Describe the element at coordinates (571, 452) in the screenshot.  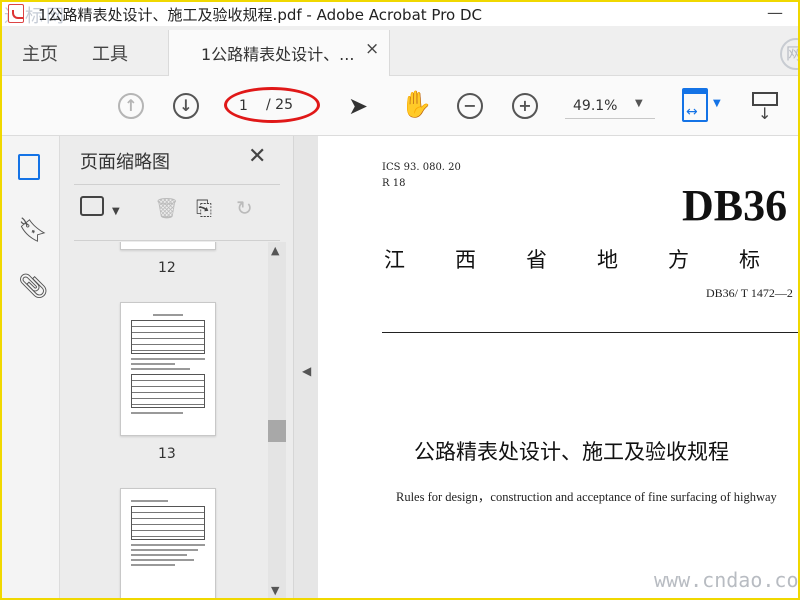
I see `document-title-cn: 公路精表处设计、施工及验收规程` at that location.